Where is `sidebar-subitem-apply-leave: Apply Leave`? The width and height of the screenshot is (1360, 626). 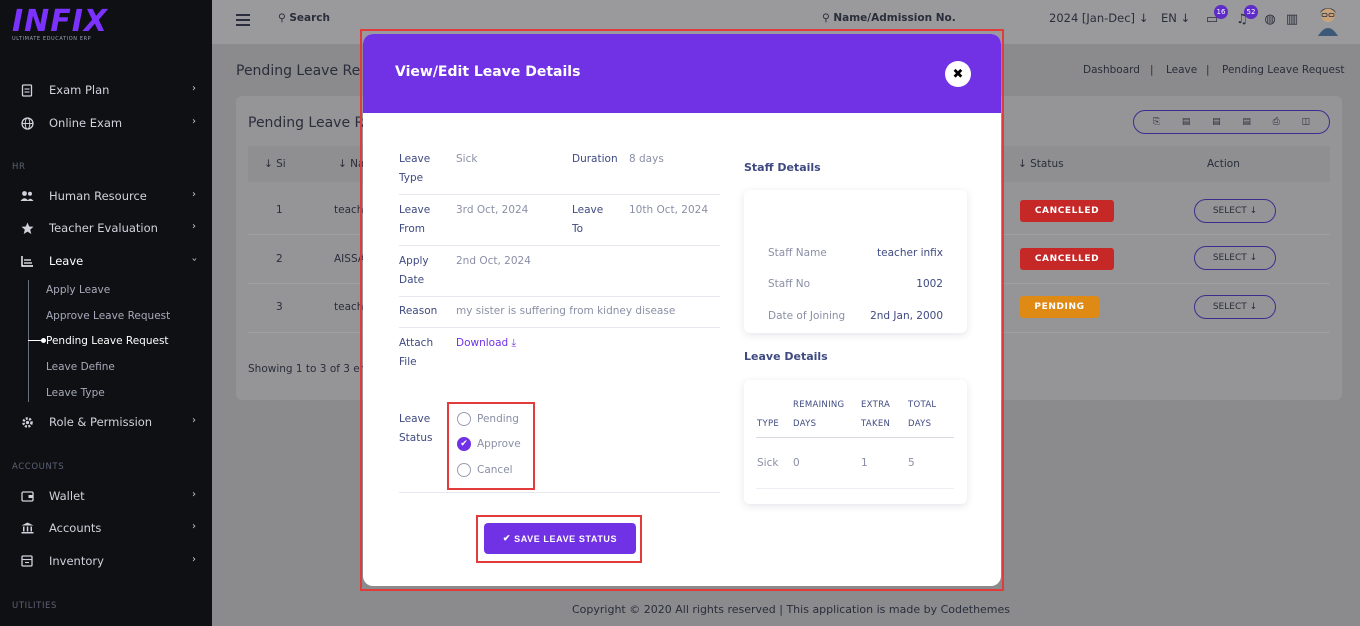
sidebar-subitem-apply-leave: Apply Leave is located at coordinates (78, 290).